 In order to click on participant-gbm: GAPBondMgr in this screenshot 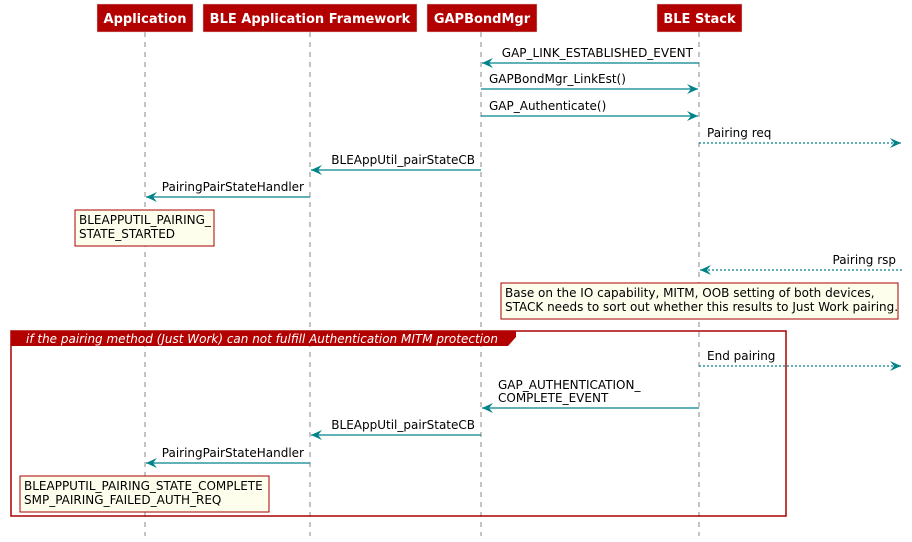, I will do `click(482, 18)`.